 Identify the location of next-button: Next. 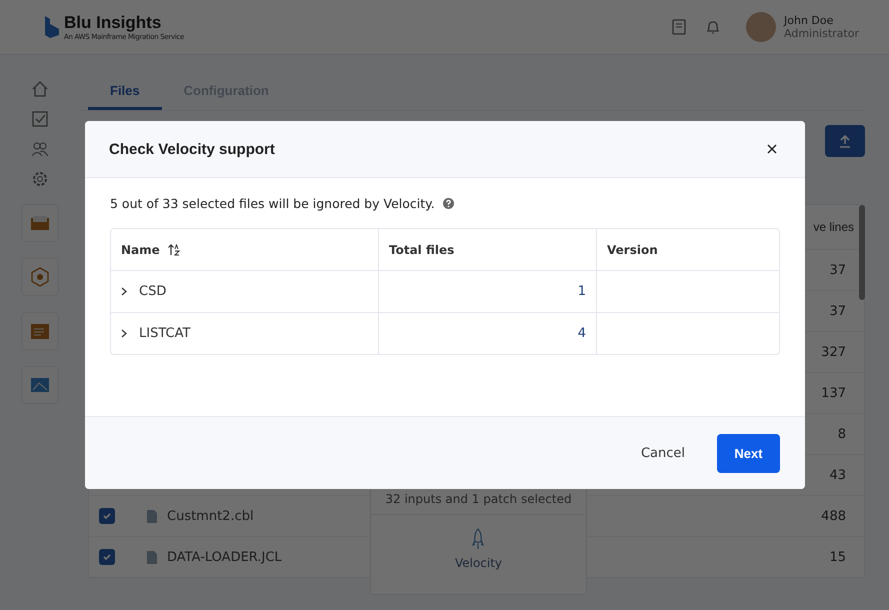
(748, 453).